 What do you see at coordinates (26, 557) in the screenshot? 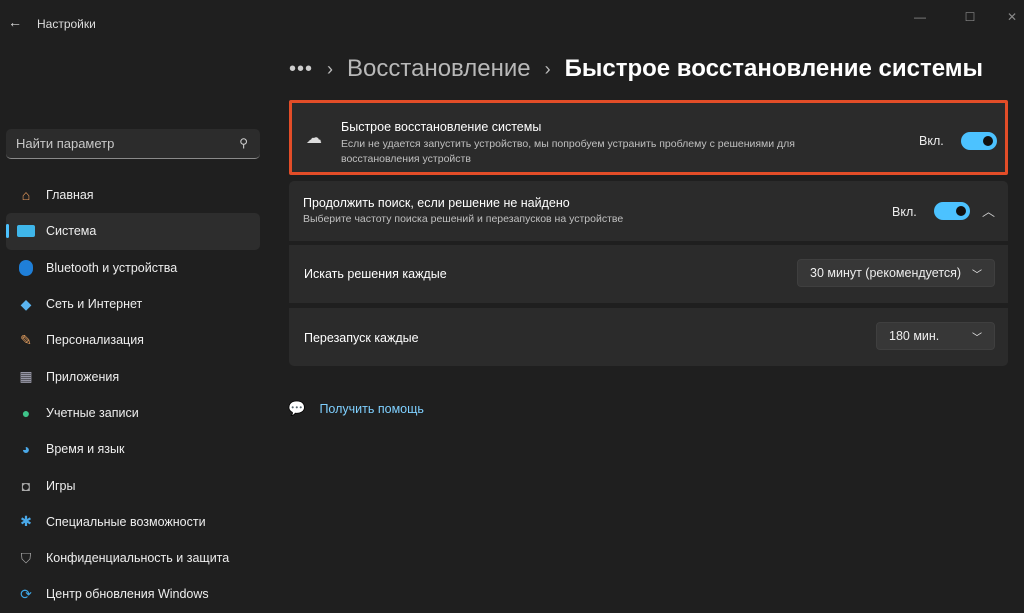
I see `shield-icon: ⛉` at bounding box center [26, 557].